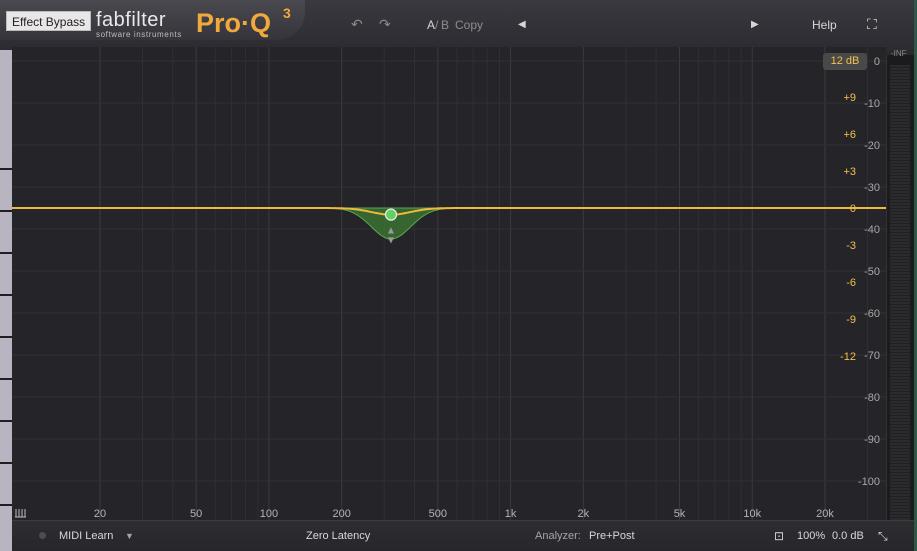 This screenshot has width=917, height=551. I want to click on band-fill, so click(449, 223).